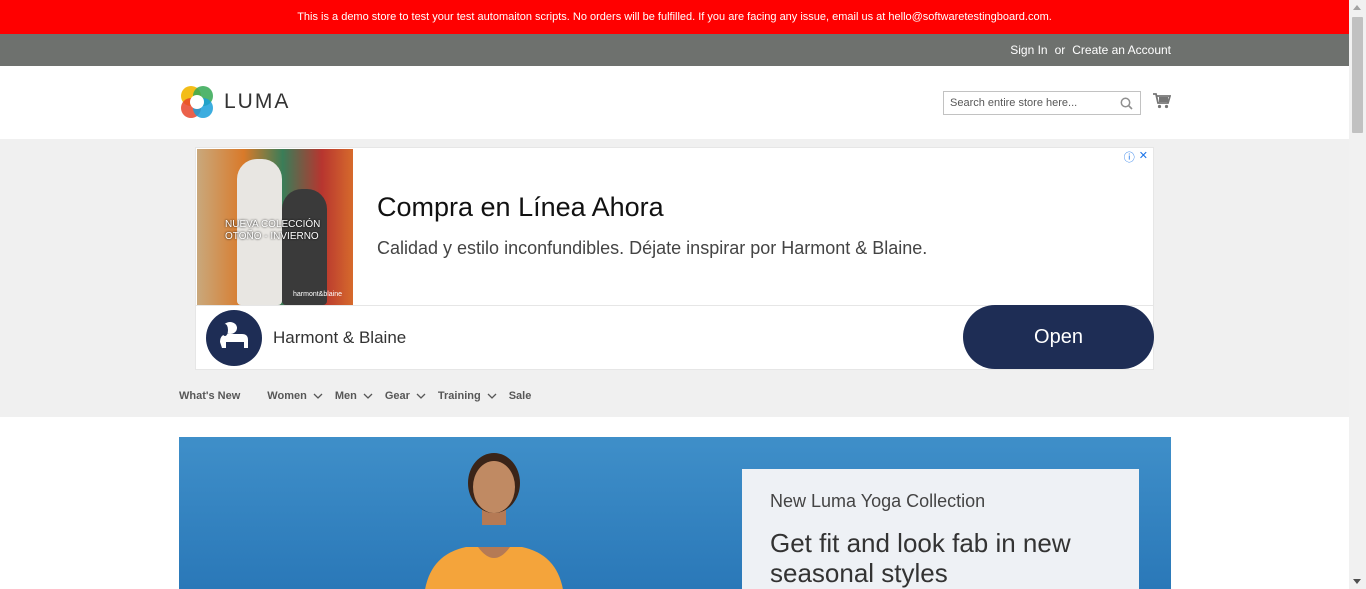 This screenshot has height=589, width=1366. What do you see at coordinates (459, 396) in the screenshot?
I see `nav-item-label: Training` at bounding box center [459, 396].